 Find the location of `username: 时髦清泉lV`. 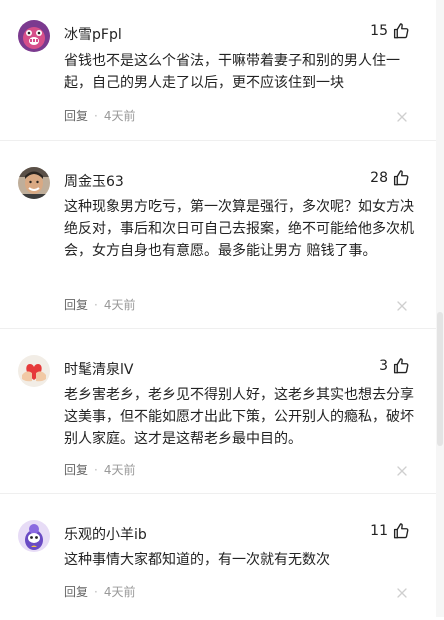

username: 时髦清泉lV is located at coordinates (98, 369).